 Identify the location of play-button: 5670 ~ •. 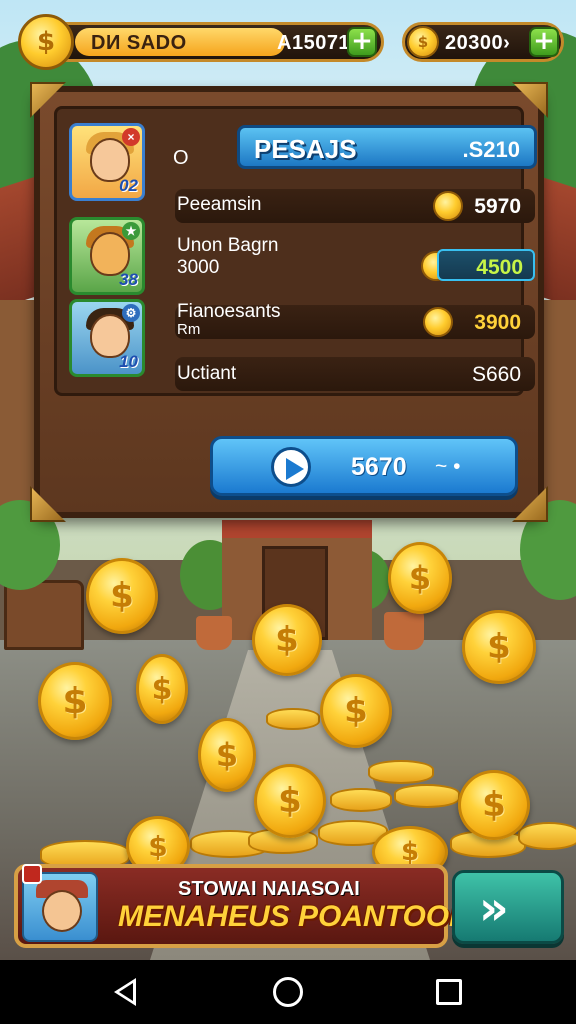
(364, 466).